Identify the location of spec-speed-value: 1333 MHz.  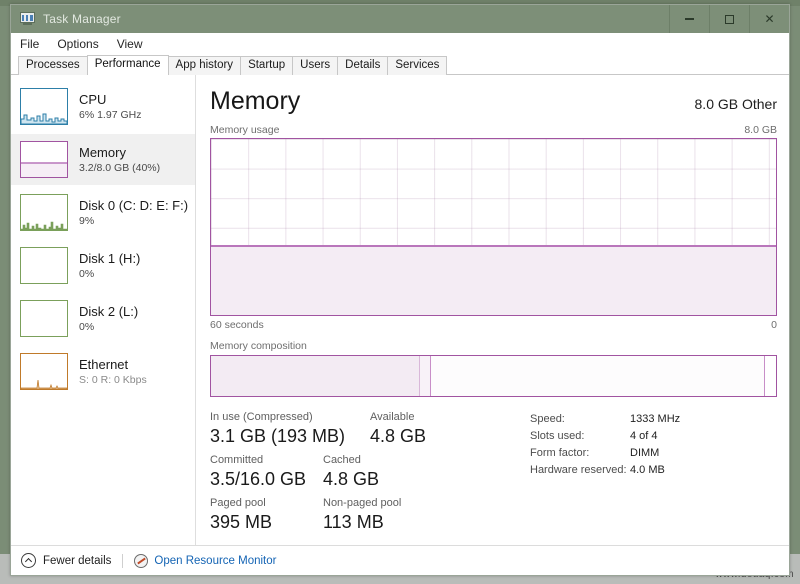
(655, 419).